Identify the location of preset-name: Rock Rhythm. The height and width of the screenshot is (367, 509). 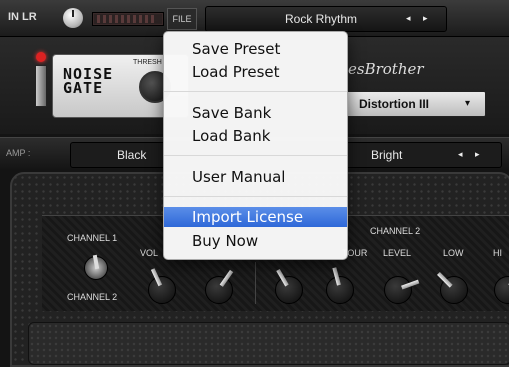
(321, 19).